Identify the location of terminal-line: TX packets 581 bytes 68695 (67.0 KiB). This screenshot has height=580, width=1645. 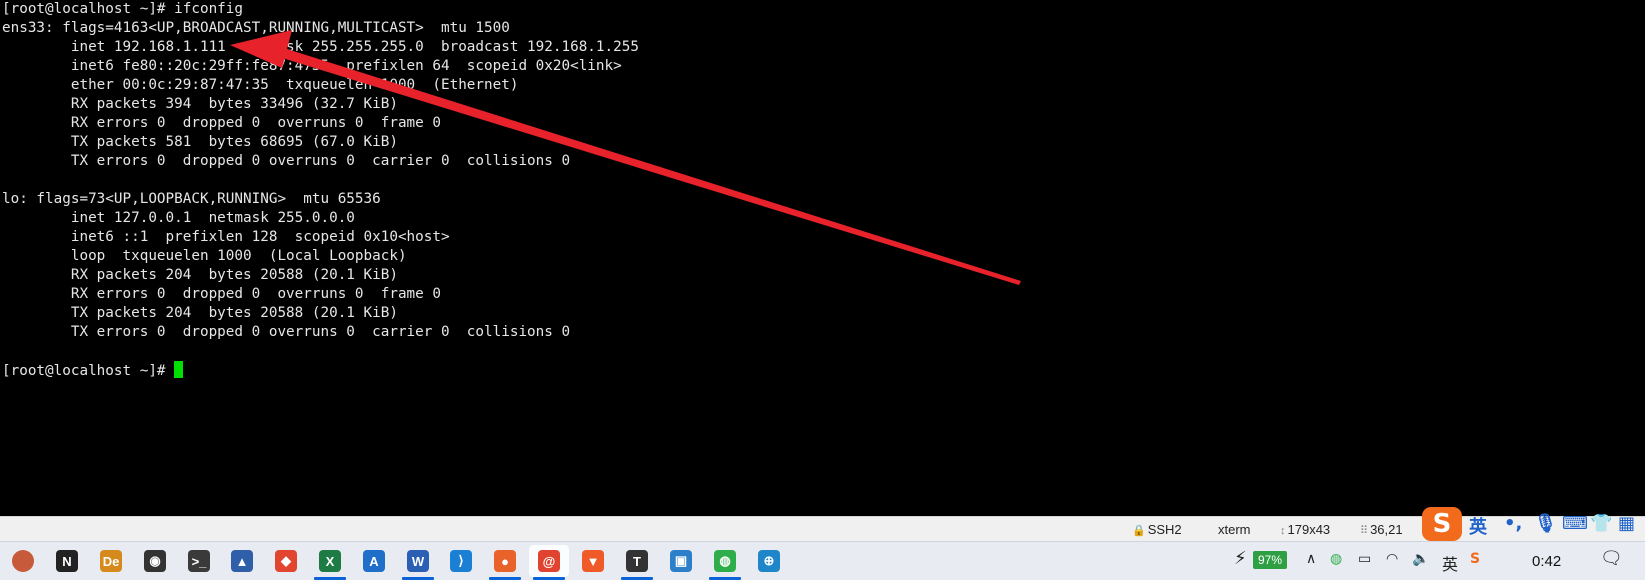
(200, 142).